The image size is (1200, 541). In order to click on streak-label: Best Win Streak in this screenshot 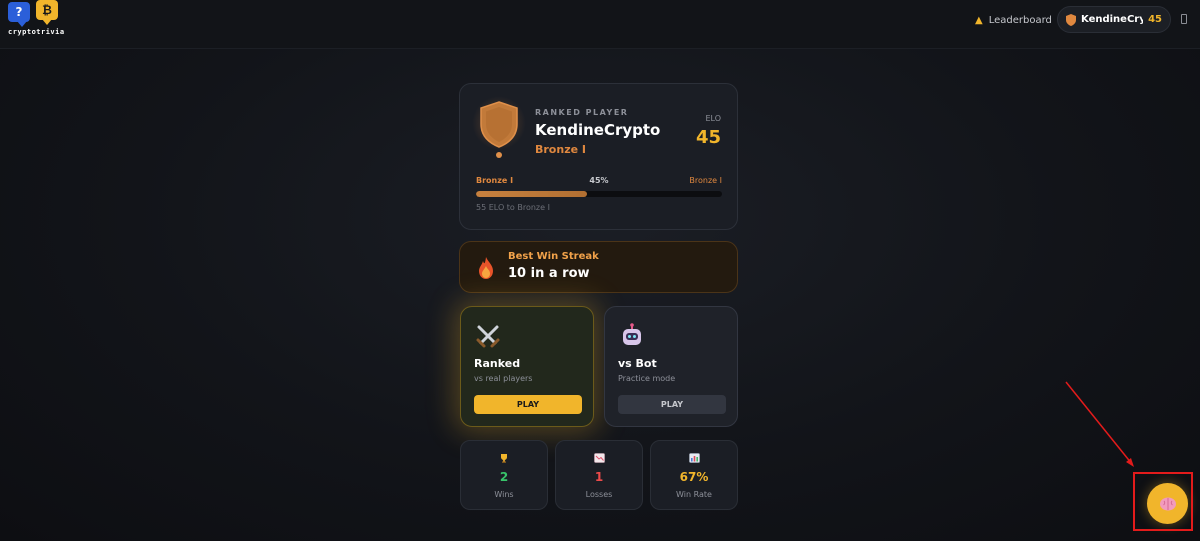, I will do `click(553, 256)`.